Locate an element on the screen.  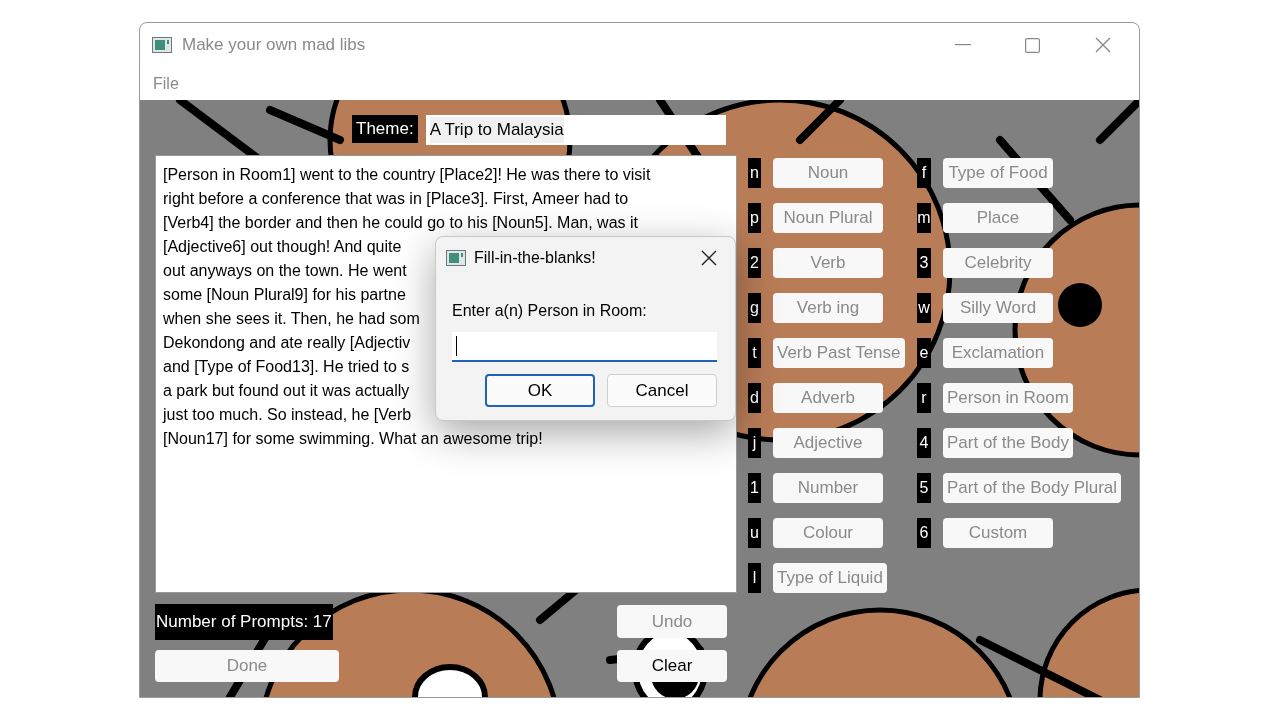
story-line: just too much. So instead, he [Verb is located at coordinates (287, 415).